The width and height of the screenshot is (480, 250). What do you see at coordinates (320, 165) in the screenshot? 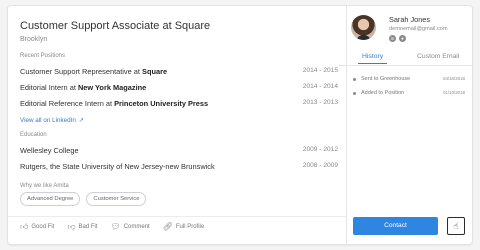
I see `education-years: 2008 - 2009` at bounding box center [320, 165].